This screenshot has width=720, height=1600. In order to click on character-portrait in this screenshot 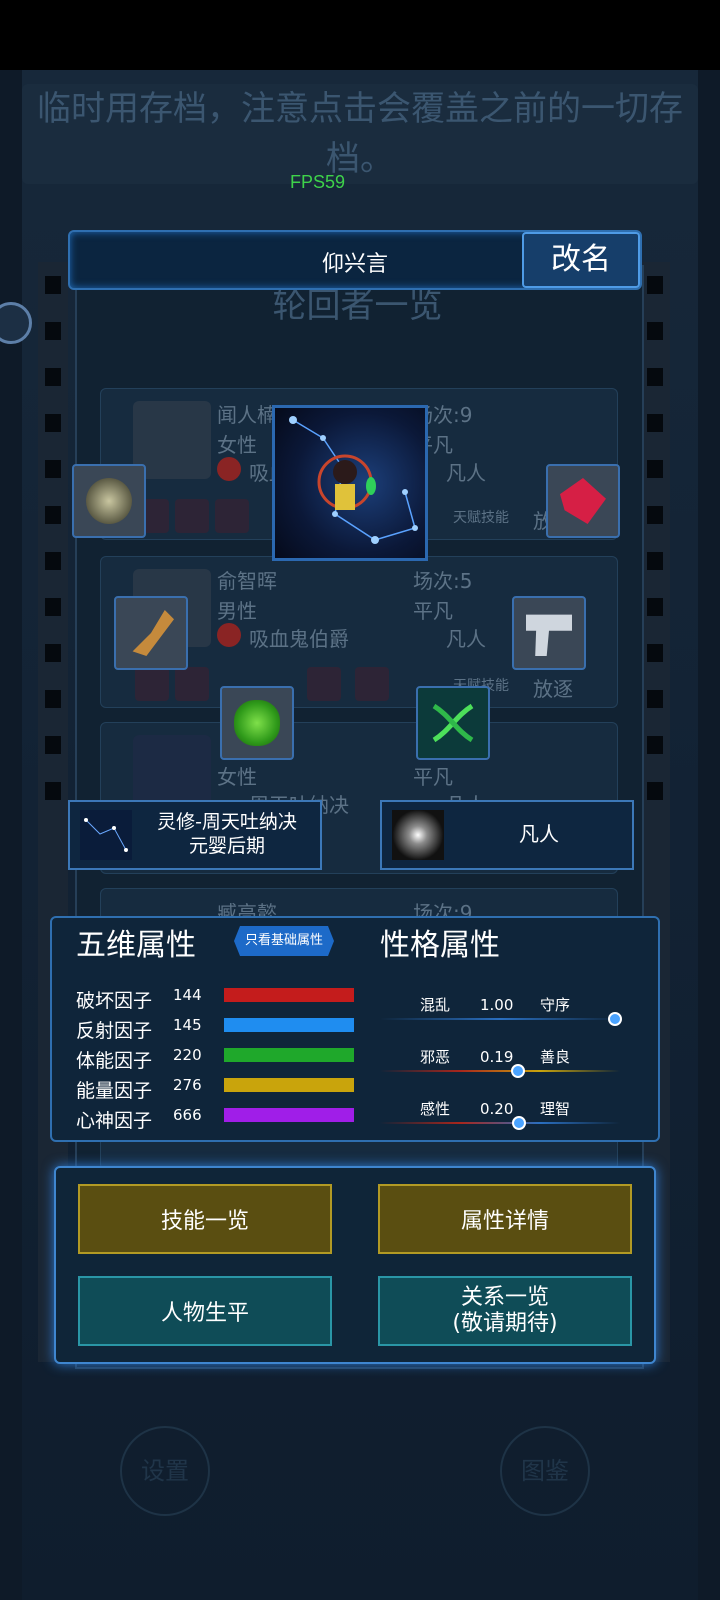, I will do `click(350, 483)`.